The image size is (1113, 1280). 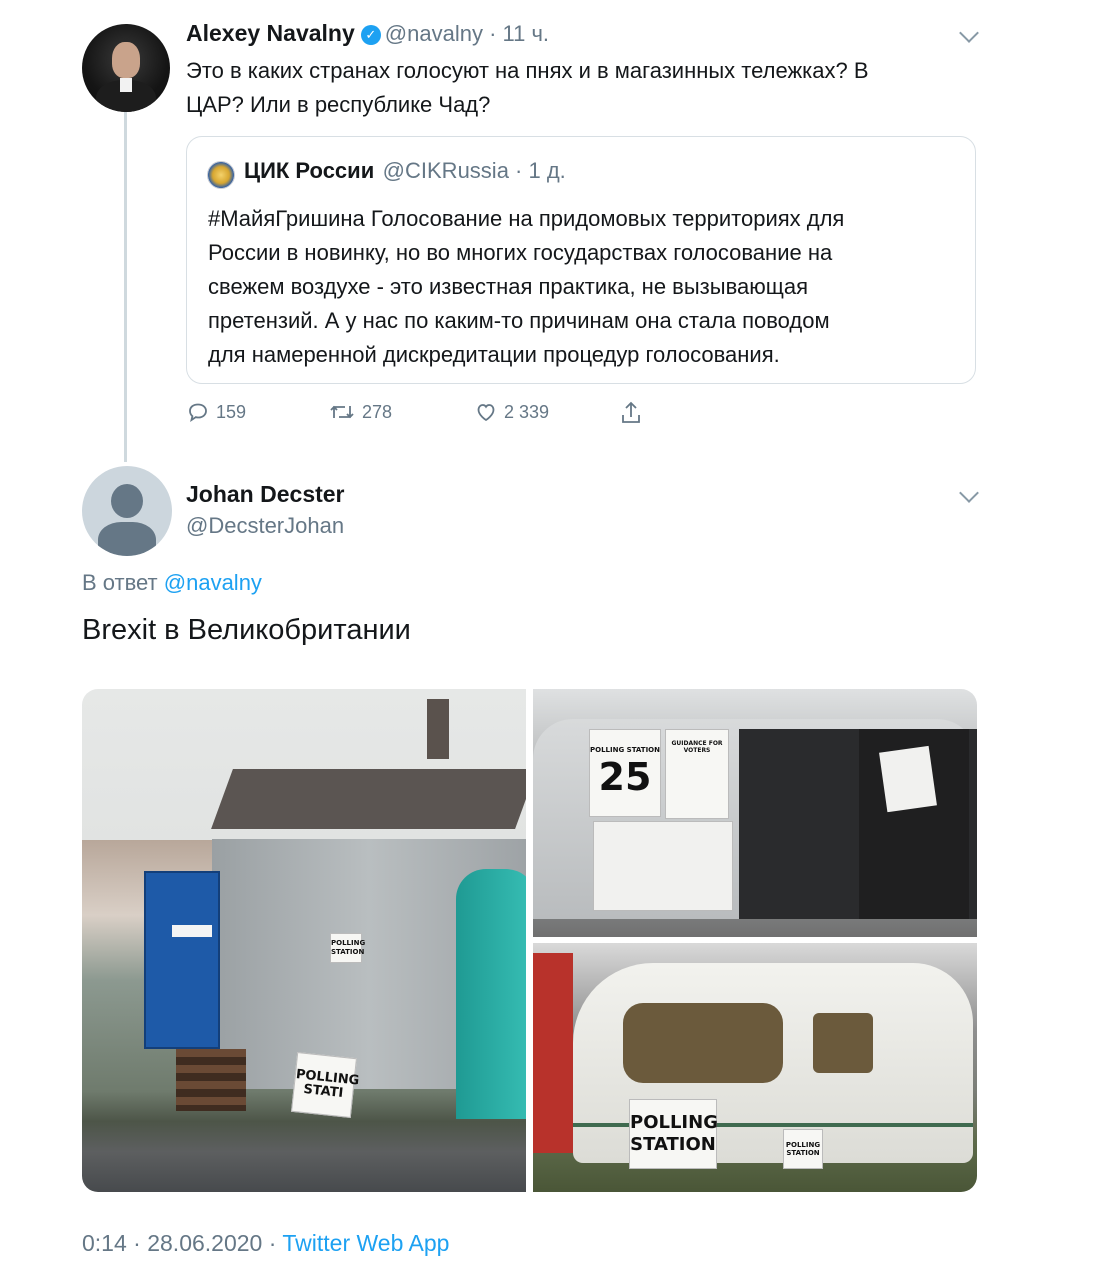 What do you see at coordinates (445, 170) in the screenshot?
I see `quoted-author-handle: @CIKRussia` at bounding box center [445, 170].